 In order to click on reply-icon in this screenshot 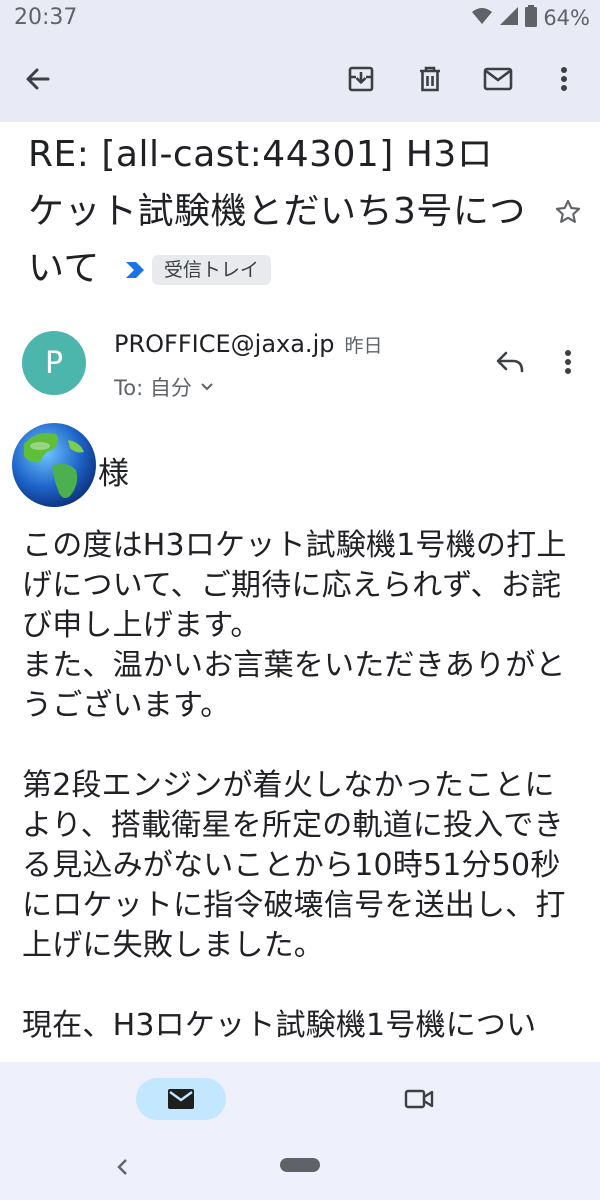, I will do `click(510, 362)`.